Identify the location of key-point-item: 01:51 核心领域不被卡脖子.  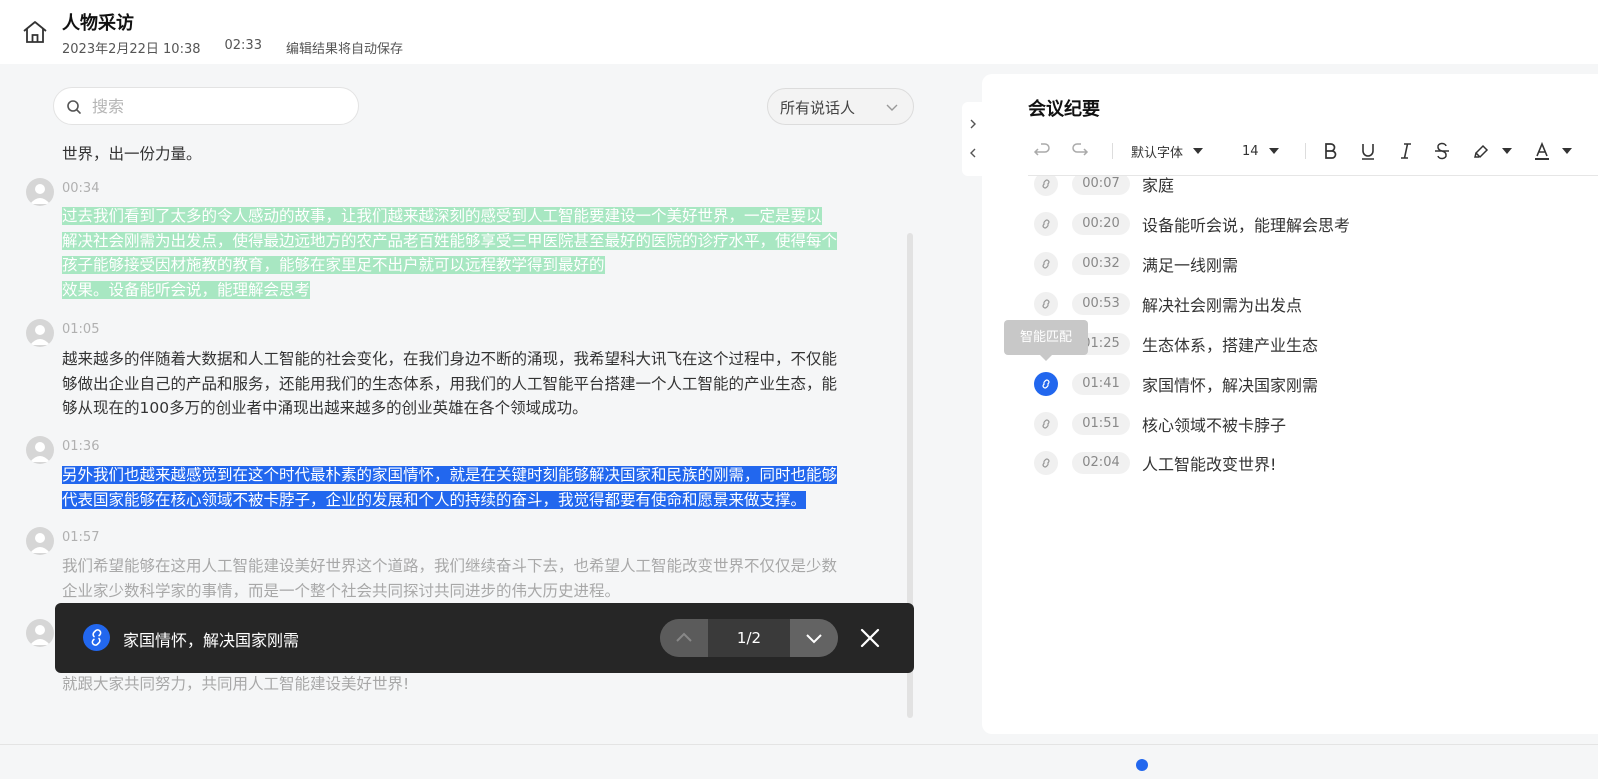
(1312, 424).